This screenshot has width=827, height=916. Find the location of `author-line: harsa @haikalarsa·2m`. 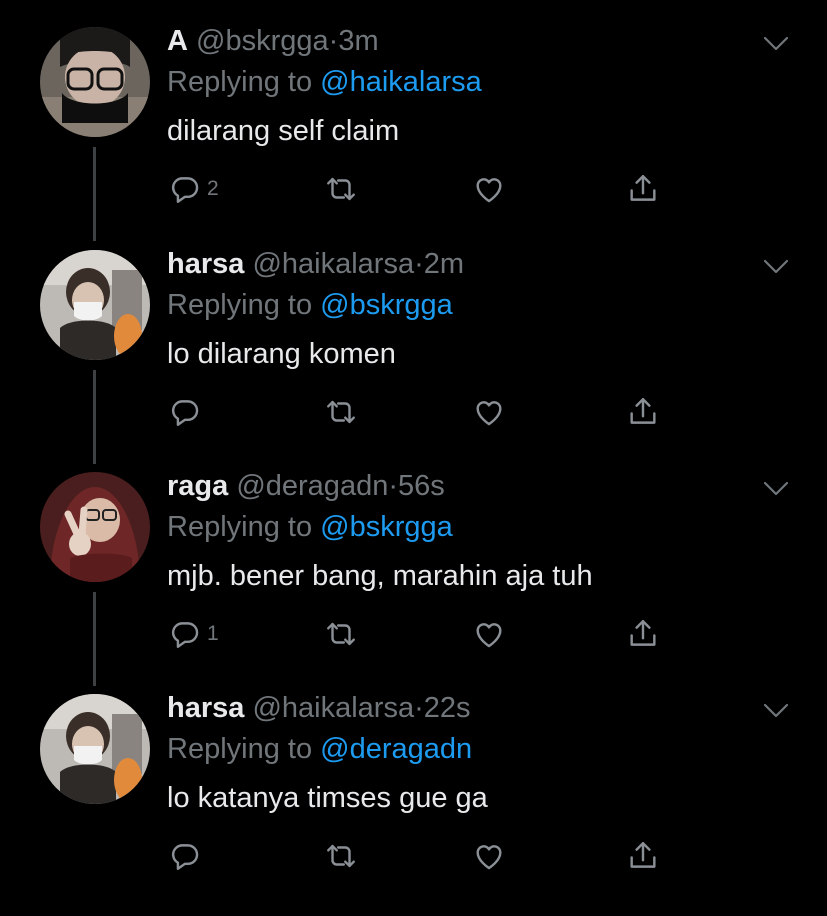

author-line: harsa @haikalarsa·2m is located at coordinates (315, 264).